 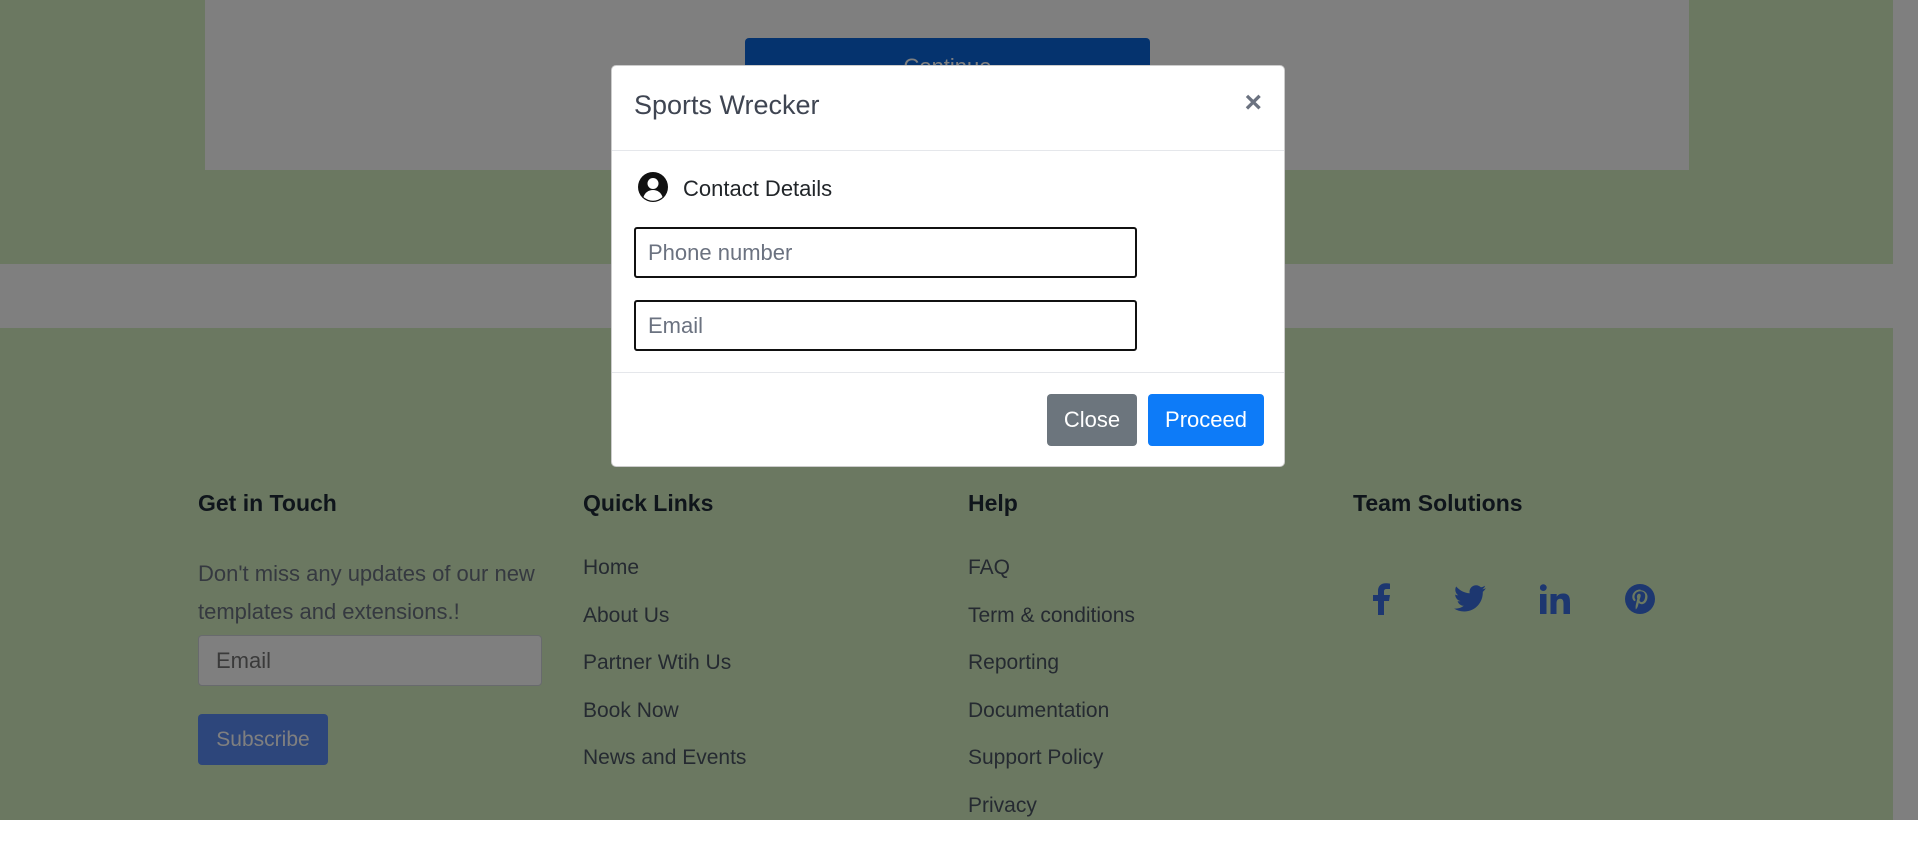 What do you see at coordinates (885, 325) in the screenshot?
I see `email-input` at bounding box center [885, 325].